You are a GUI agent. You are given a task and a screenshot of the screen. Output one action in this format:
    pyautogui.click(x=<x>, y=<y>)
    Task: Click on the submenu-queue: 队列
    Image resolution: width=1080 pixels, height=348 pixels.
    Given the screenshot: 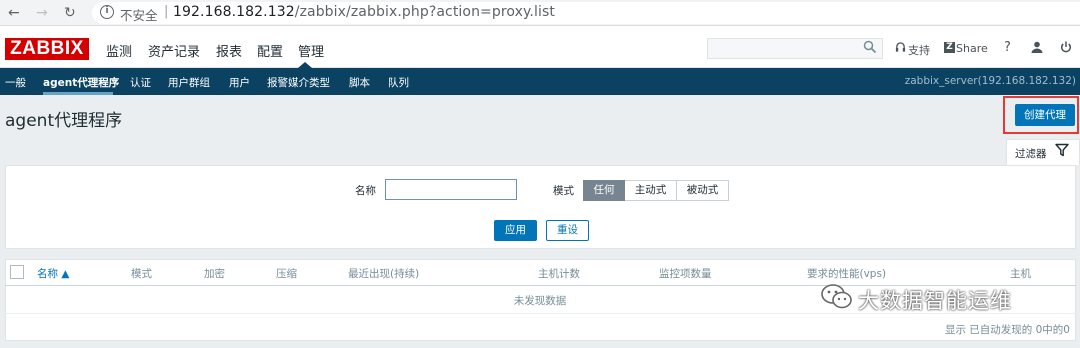 What is the action you would take?
    pyautogui.click(x=398, y=82)
    